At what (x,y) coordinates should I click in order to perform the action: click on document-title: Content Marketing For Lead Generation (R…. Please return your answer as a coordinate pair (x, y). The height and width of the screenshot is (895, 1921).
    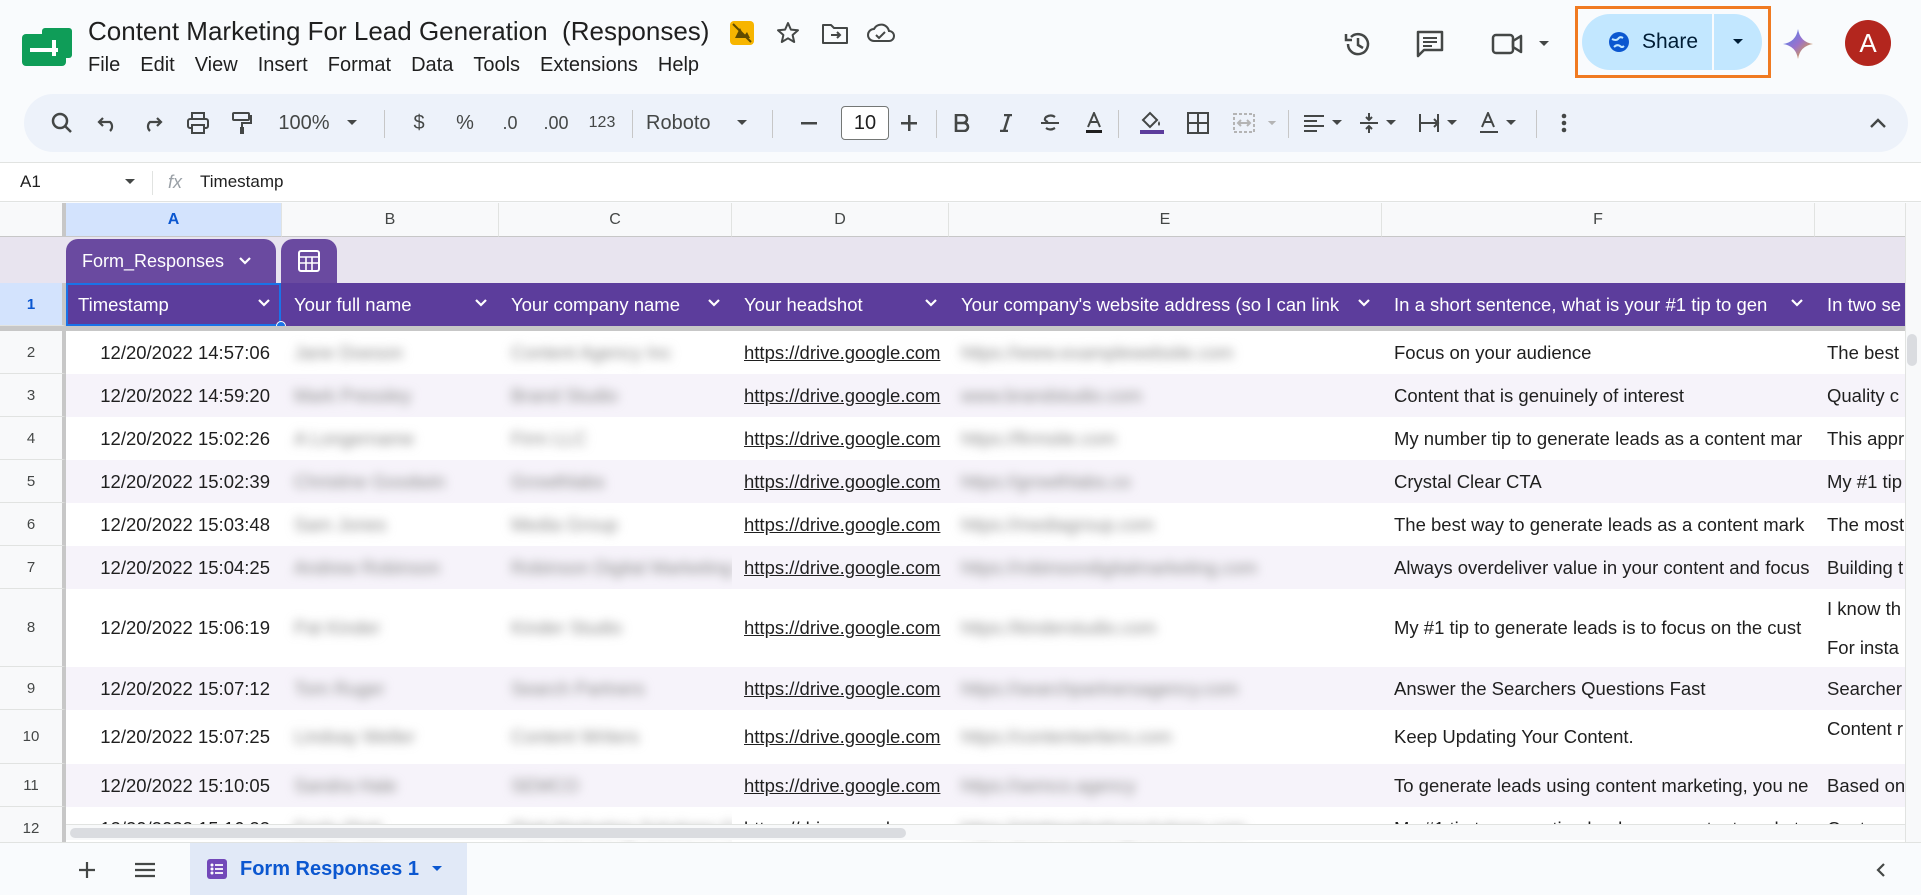
    Looking at the image, I should click on (398, 31).